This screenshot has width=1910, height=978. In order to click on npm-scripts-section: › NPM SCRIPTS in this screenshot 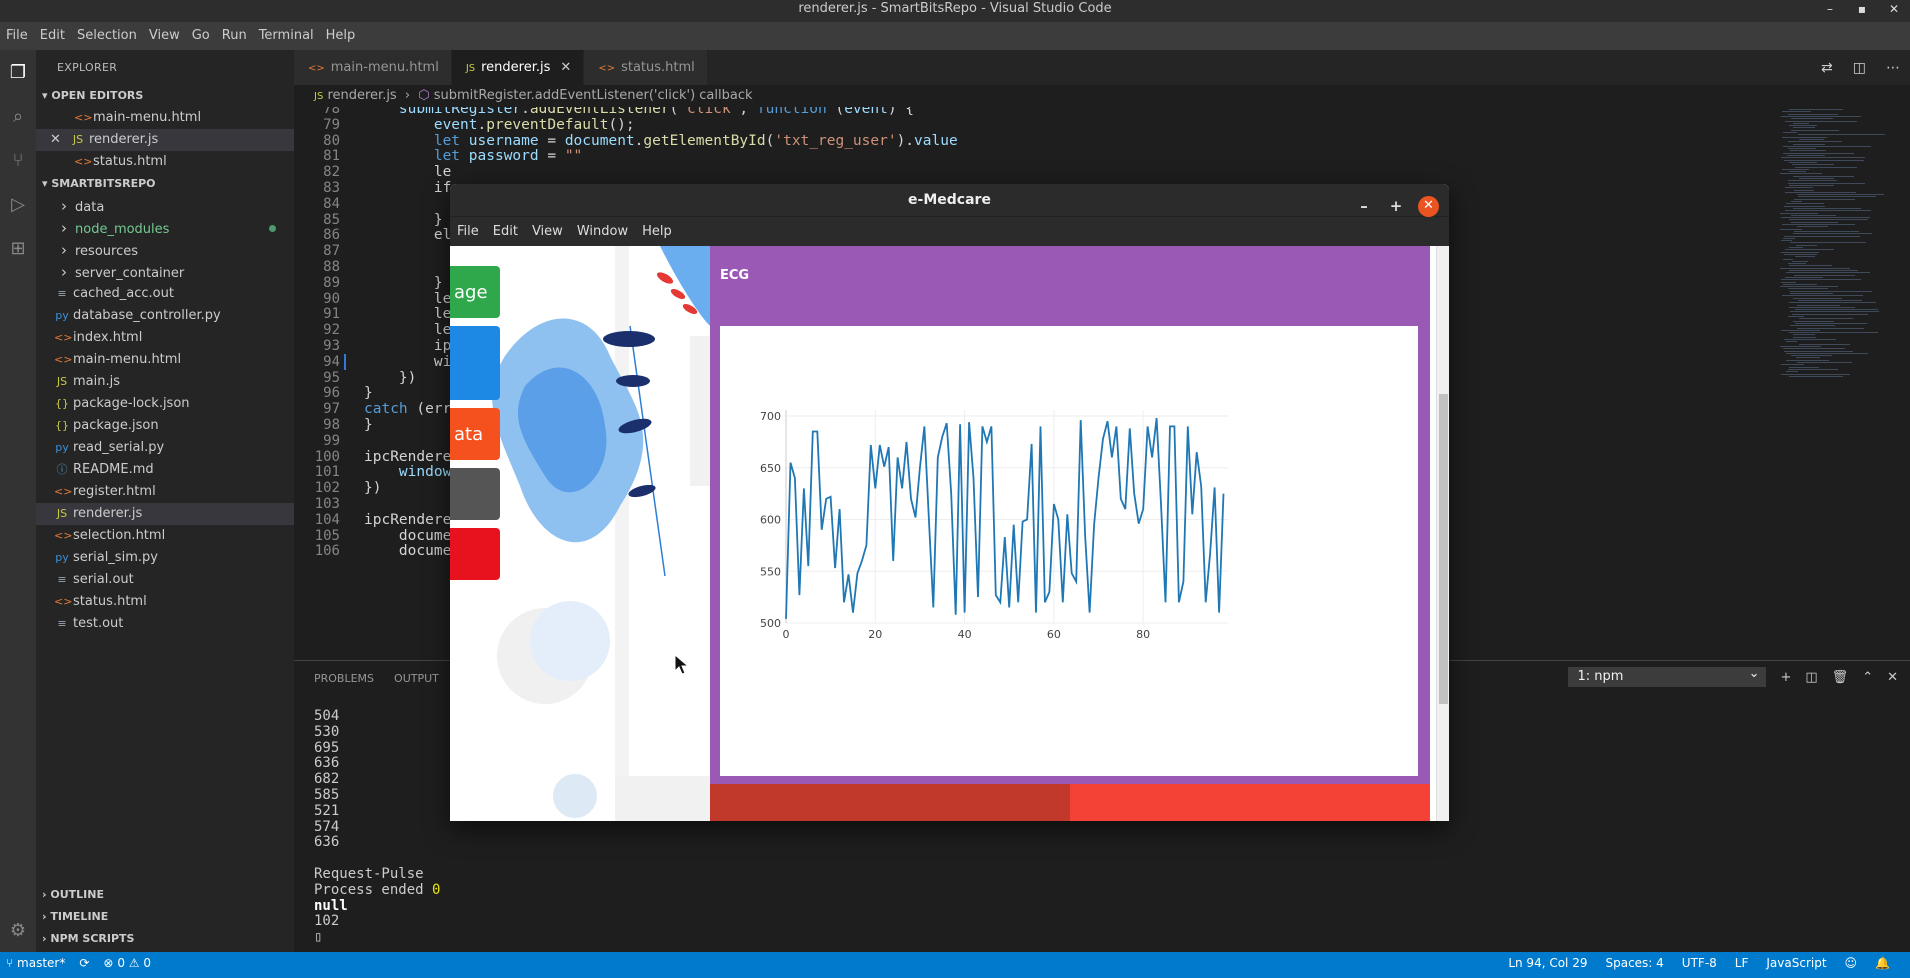, I will do `click(165, 939)`.